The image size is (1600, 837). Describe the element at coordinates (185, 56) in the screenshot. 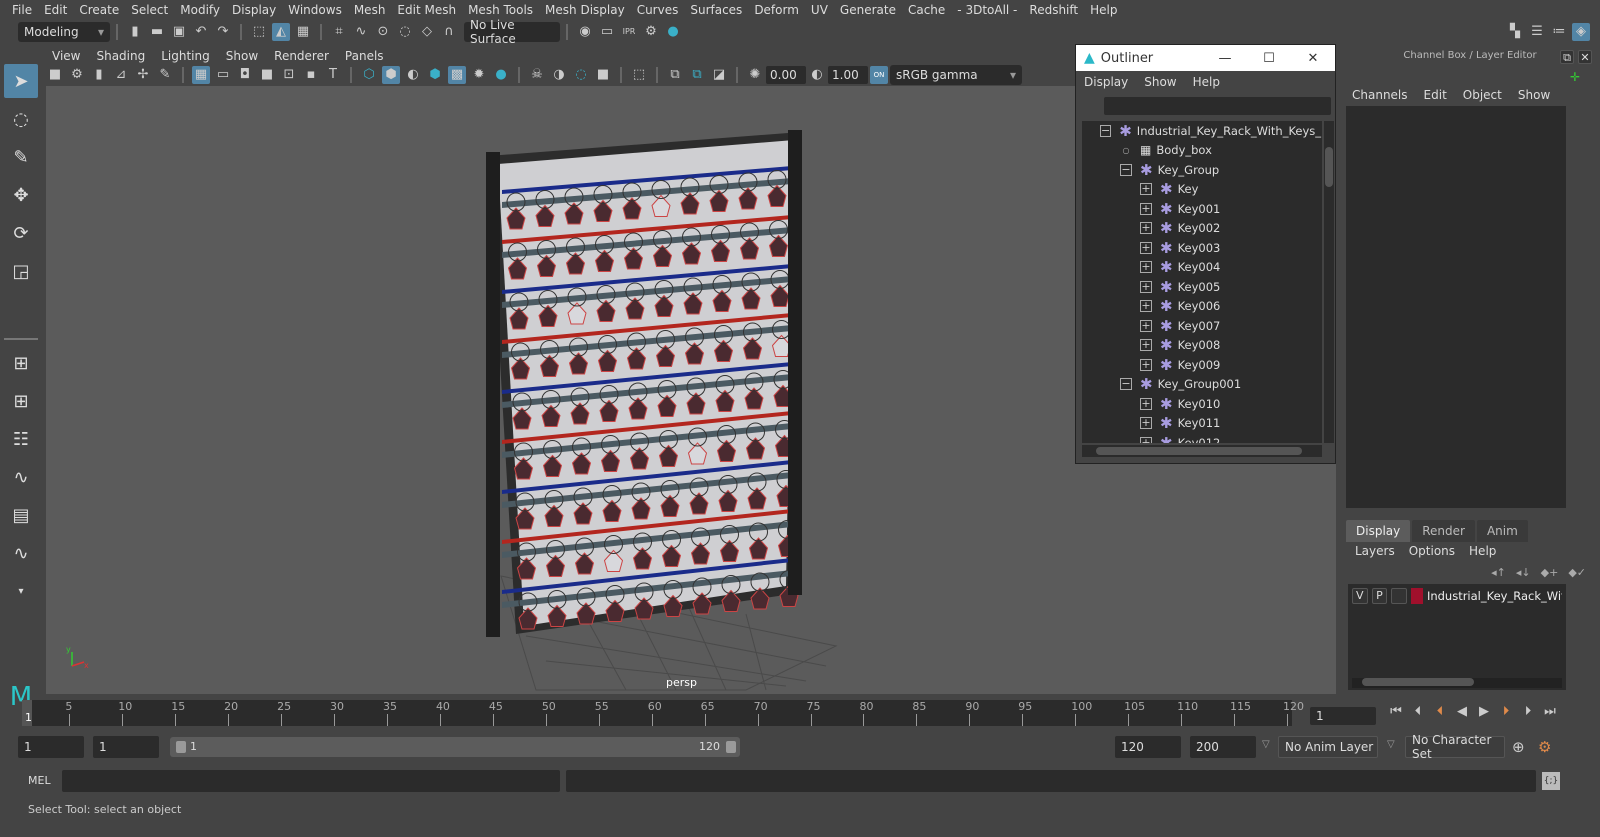

I see `viewport-menu-lighting: Lighting` at that location.